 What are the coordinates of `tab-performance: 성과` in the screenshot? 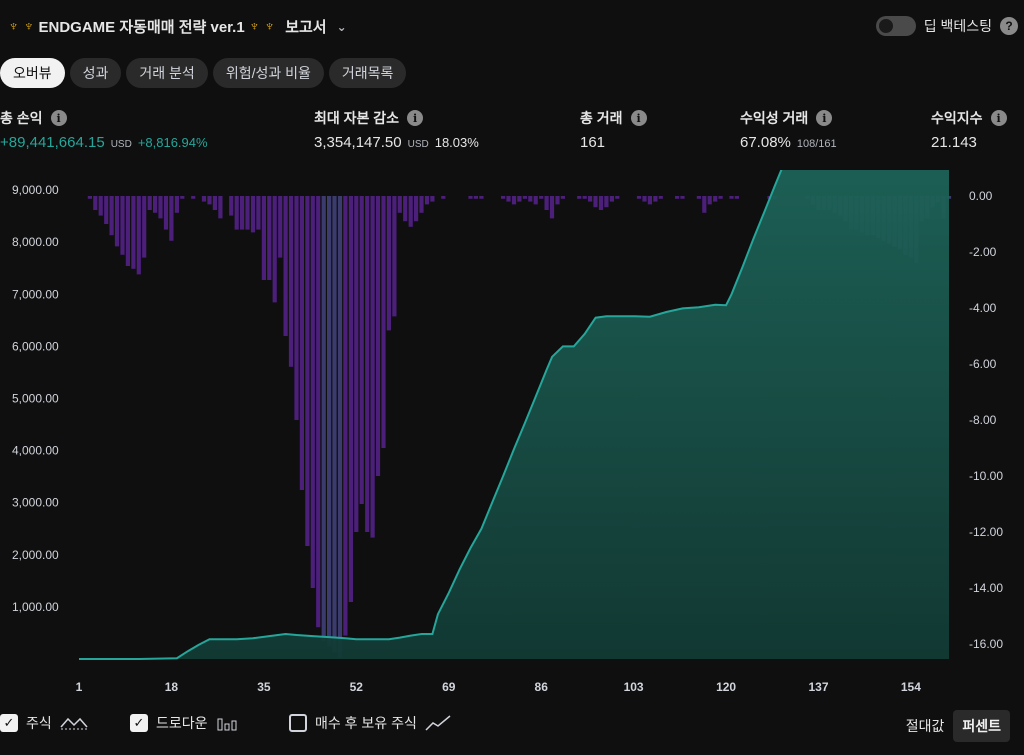 It's located at (95, 73).